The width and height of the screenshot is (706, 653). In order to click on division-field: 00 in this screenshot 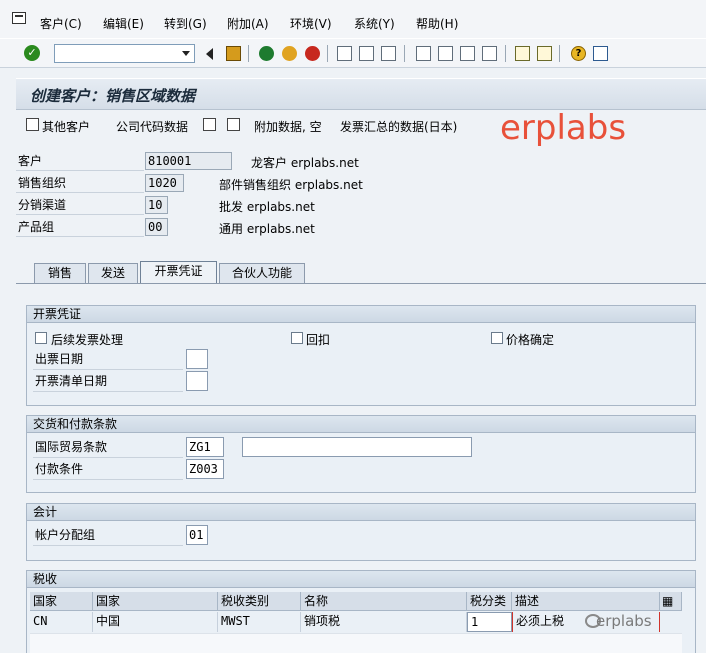, I will do `click(156, 227)`.